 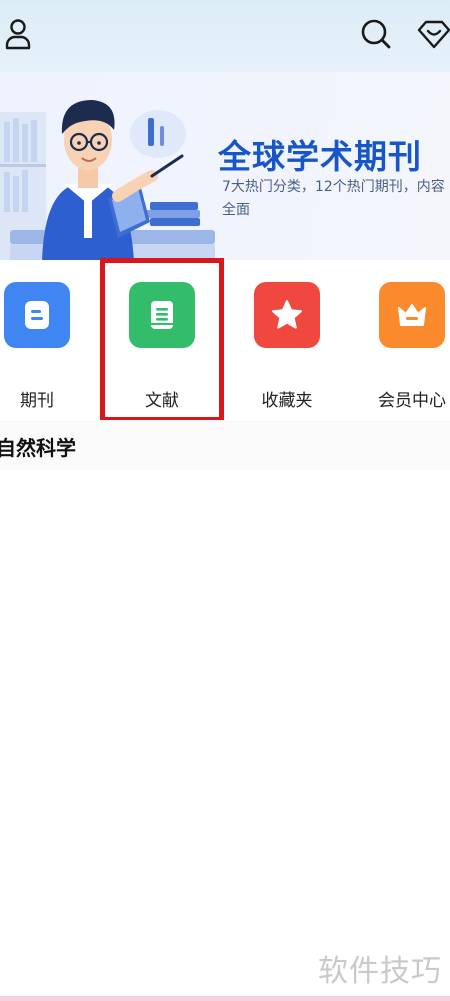 I want to click on bottom-strip, so click(x=225, y=998).